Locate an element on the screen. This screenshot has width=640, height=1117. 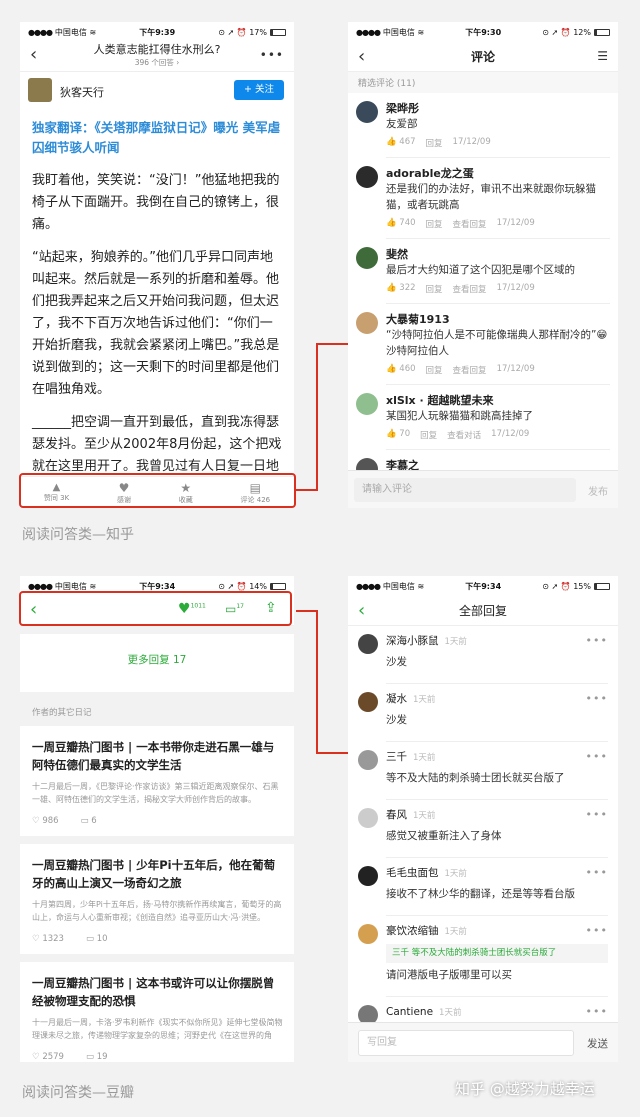
comment-author: 梁晔彤 is located at coordinates (498, 108).